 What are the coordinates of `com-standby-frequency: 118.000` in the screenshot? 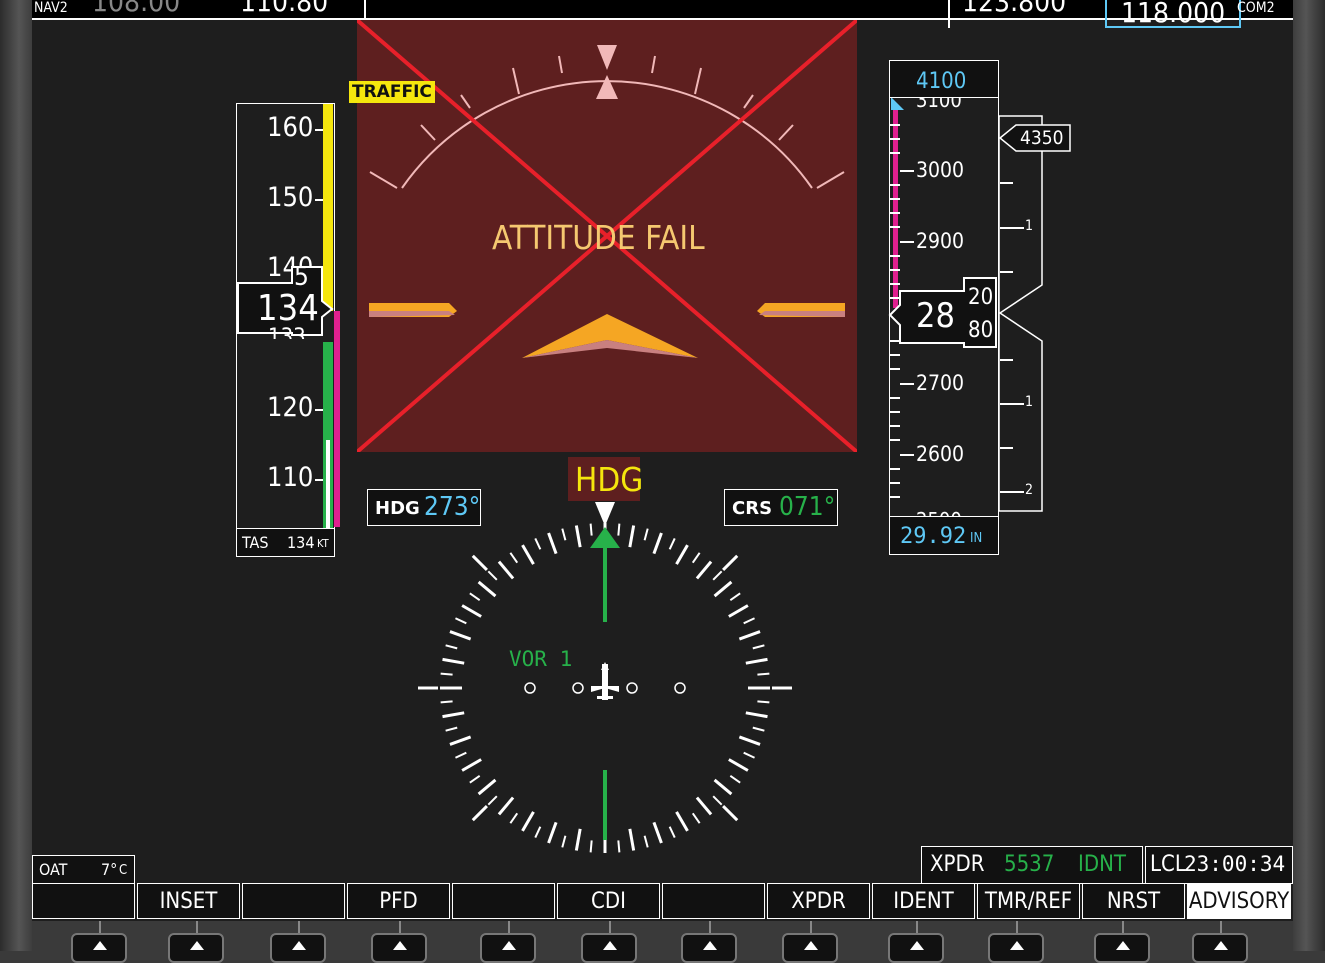 It's located at (1173, 14).